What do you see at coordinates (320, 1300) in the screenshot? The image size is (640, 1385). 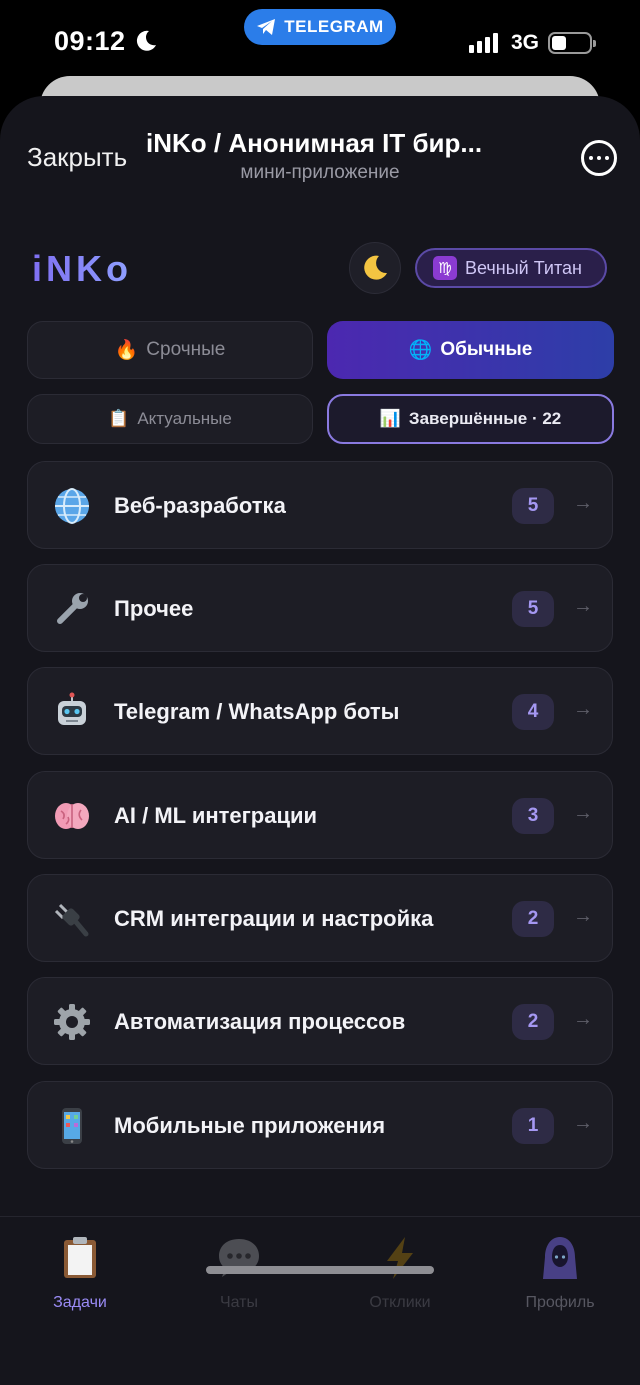 I see `bottom-navigation: Задачи Чаты Отклики Профиль` at bounding box center [320, 1300].